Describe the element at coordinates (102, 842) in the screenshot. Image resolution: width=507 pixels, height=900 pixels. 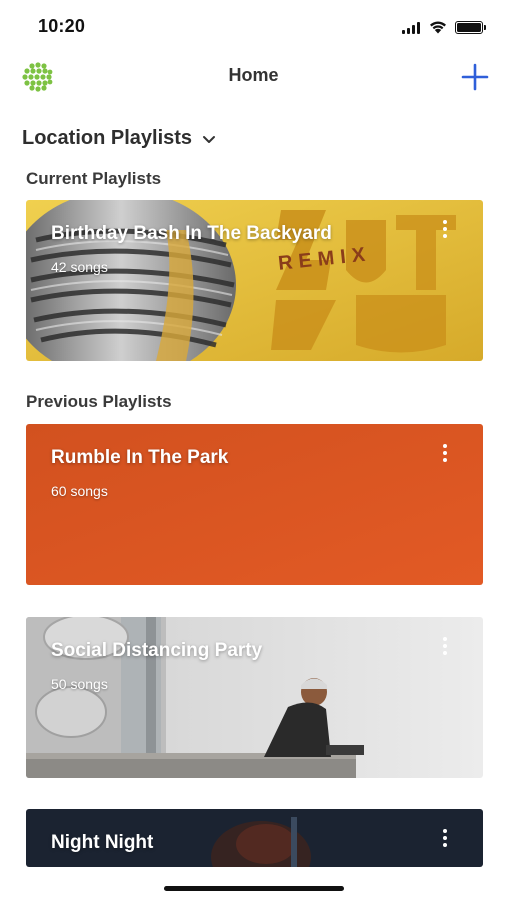
I see `playlist-title: Night Night` at that location.